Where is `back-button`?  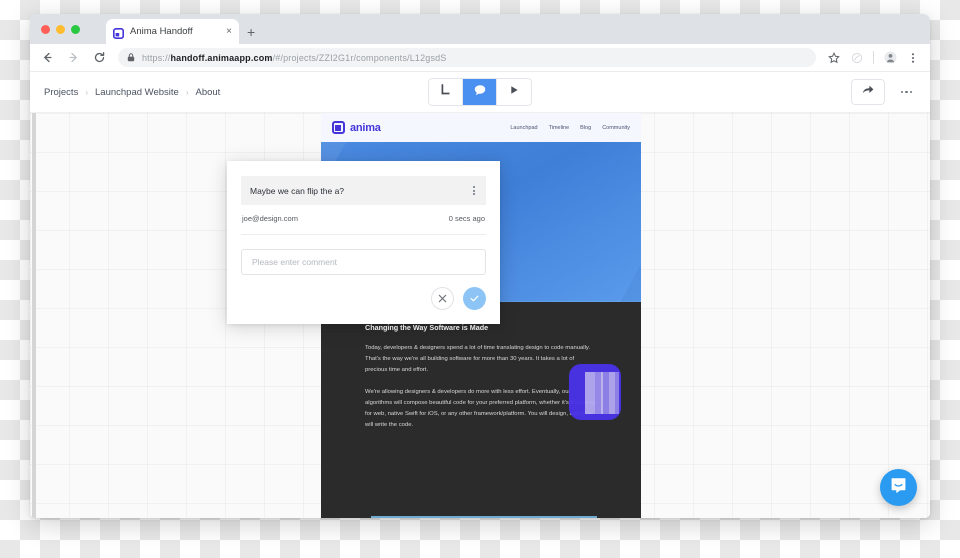 back-button is located at coordinates (47, 57).